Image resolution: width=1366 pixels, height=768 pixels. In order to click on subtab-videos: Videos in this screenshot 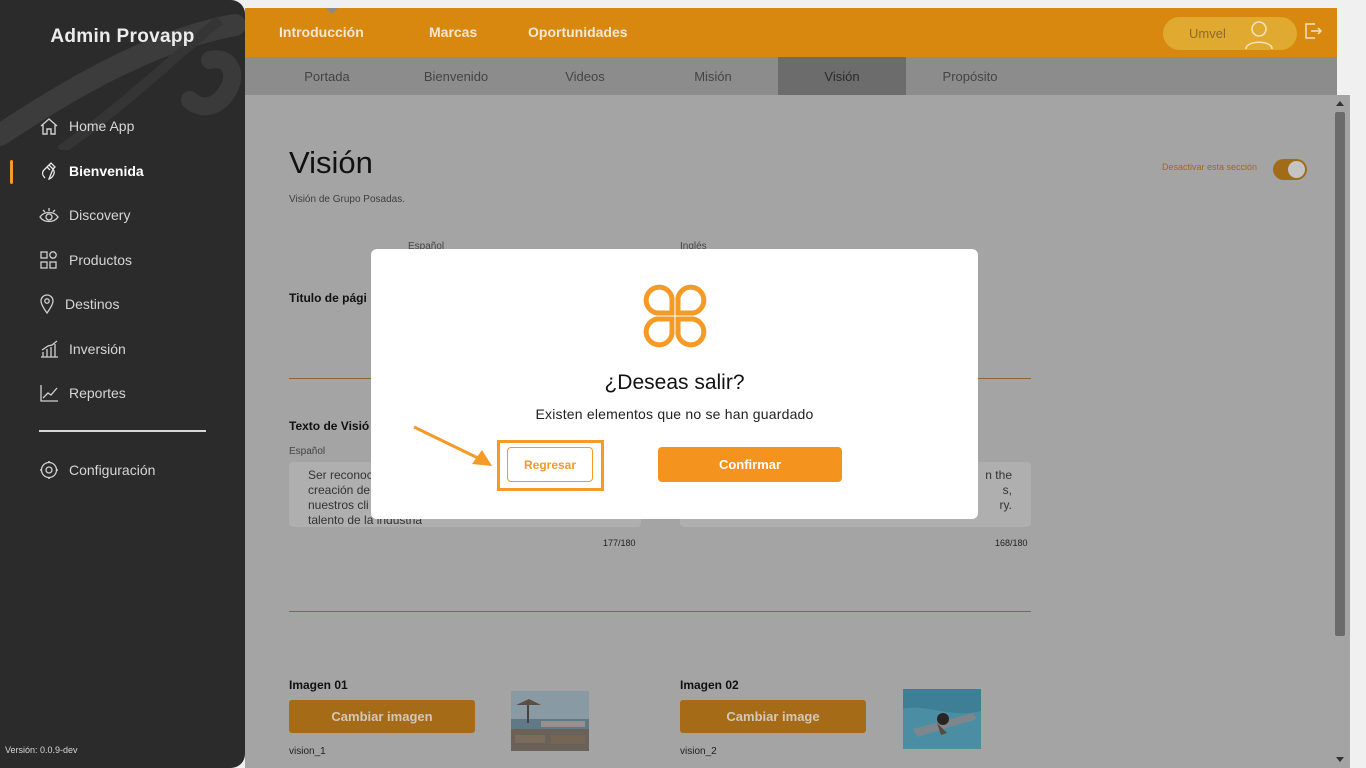, I will do `click(585, 76)`.